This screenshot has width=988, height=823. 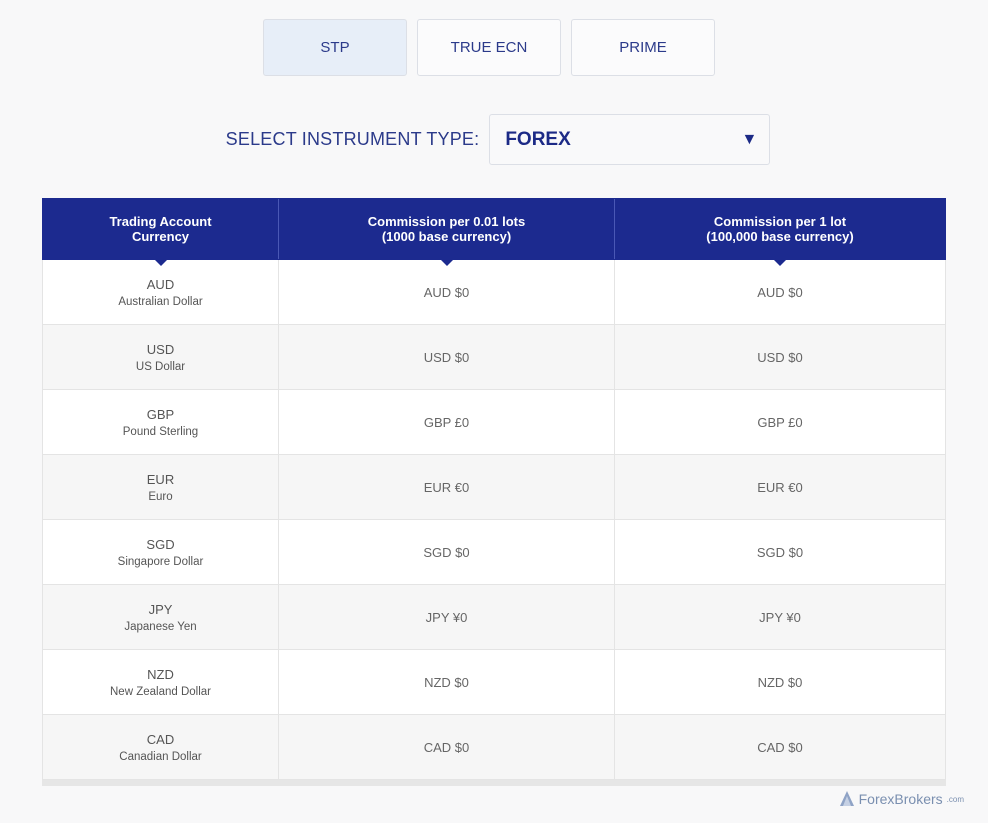 What do you see at coordinates (447, 292) in the screenshot?
I see `commission-micro-cell: AUD $0` at bounding box center [447, 292].